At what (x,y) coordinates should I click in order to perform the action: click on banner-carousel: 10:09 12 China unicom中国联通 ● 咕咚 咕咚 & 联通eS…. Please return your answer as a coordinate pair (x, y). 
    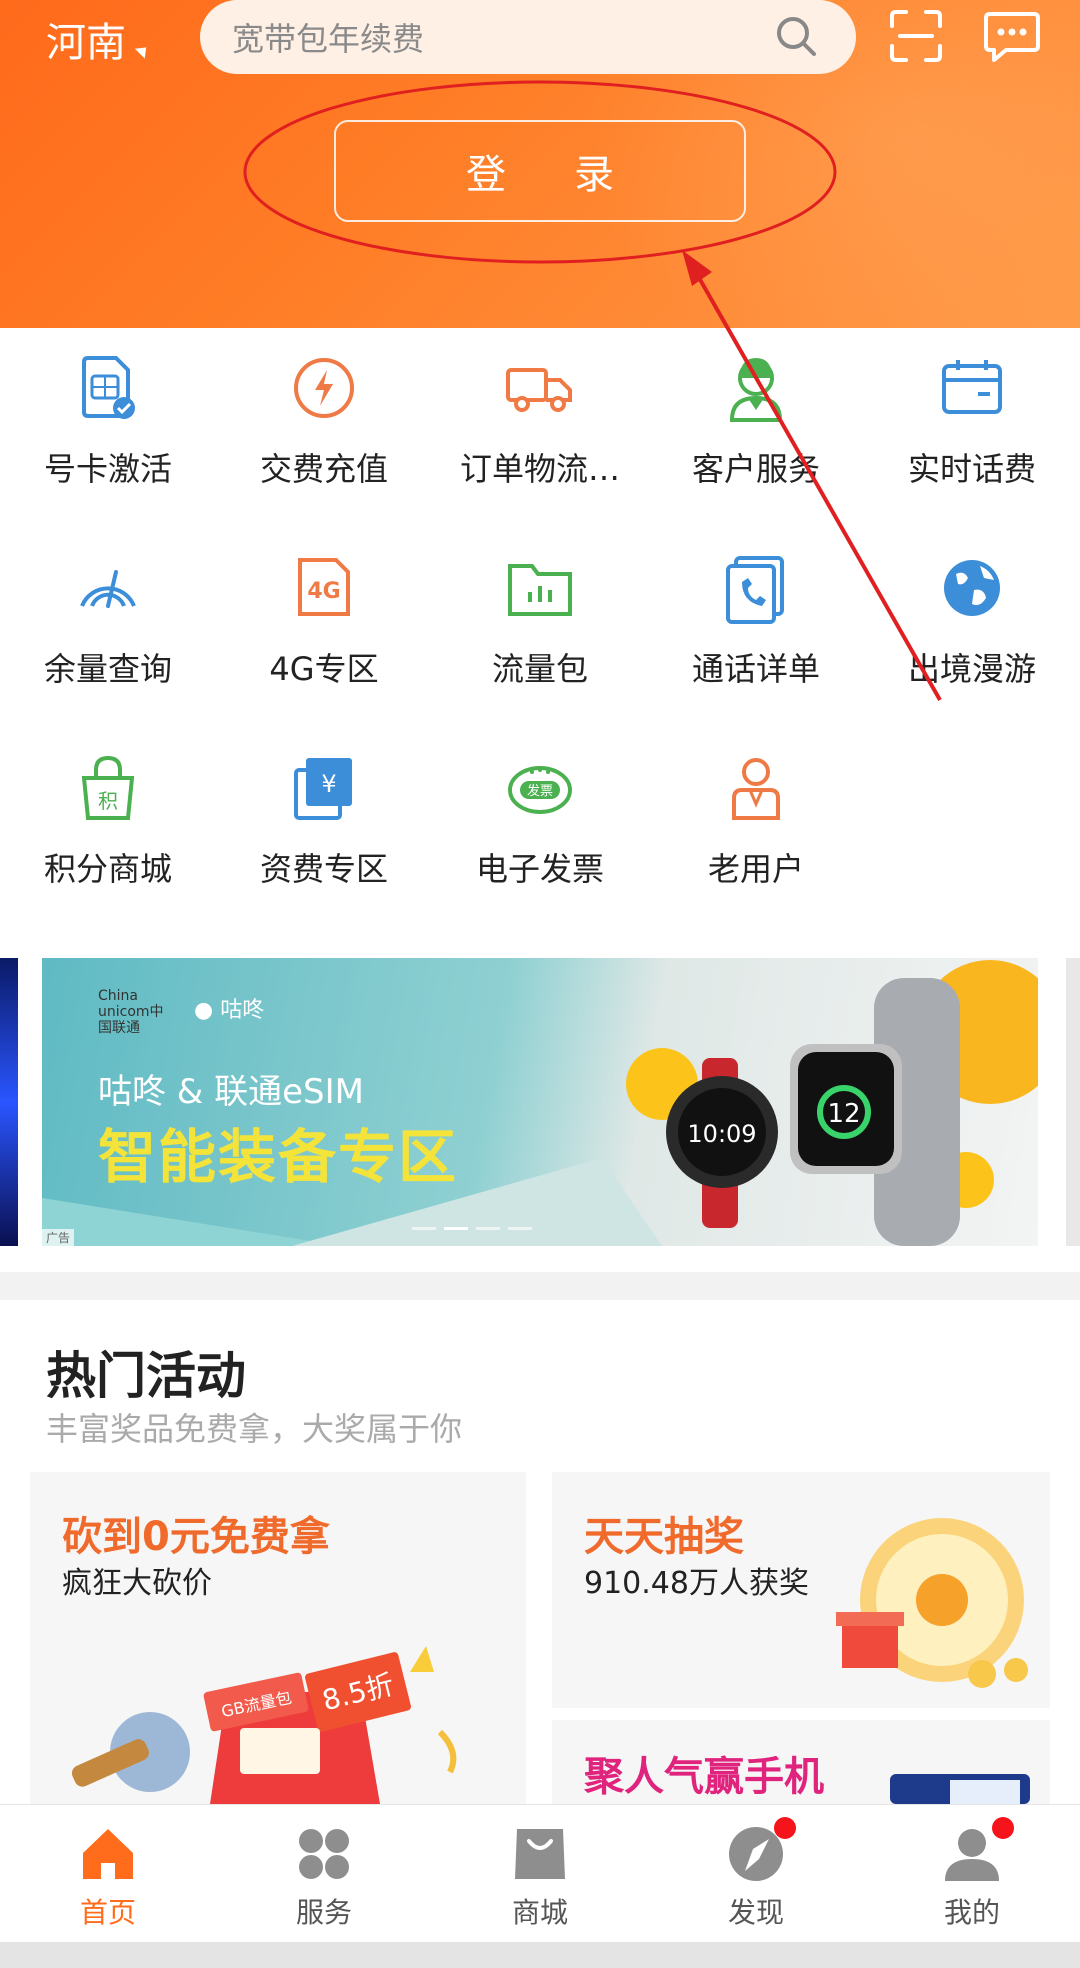
    Looking at the image, I should click on (540, 1102).